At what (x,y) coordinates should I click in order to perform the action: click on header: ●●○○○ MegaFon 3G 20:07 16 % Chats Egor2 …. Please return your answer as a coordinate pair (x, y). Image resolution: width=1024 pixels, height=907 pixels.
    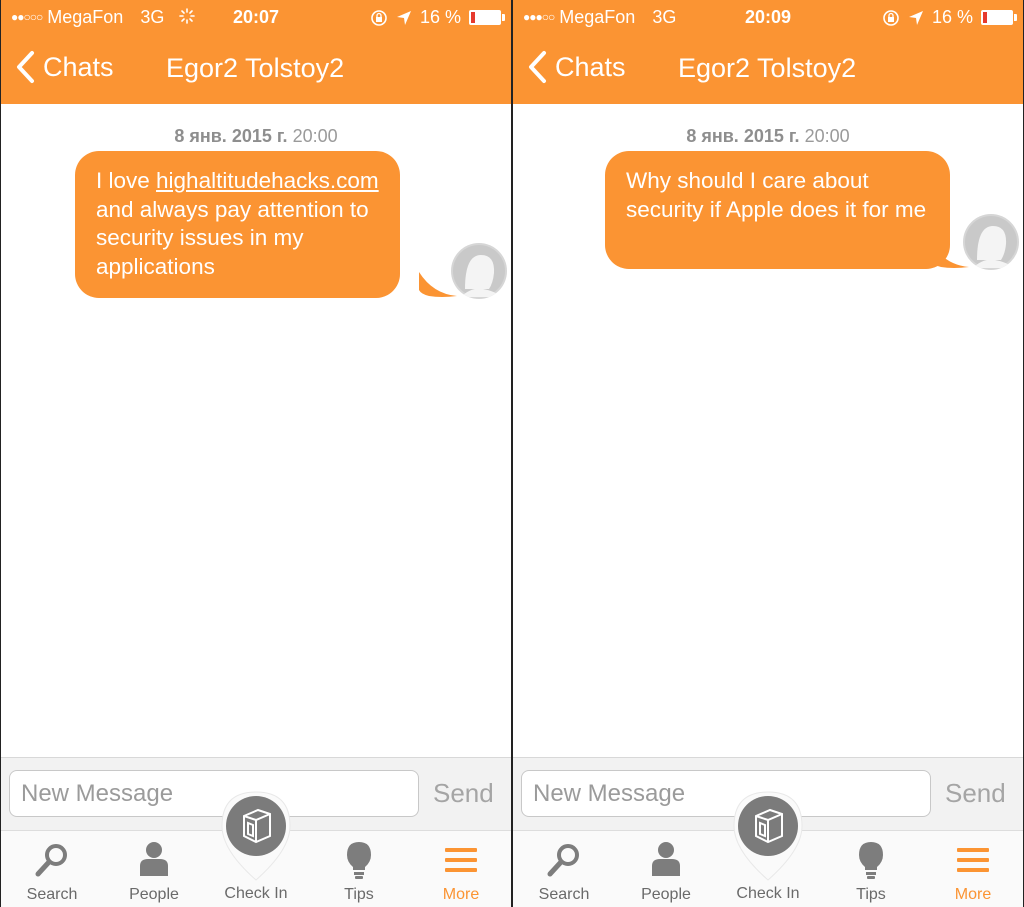
    Looking at the image, I should click on (256, 52).